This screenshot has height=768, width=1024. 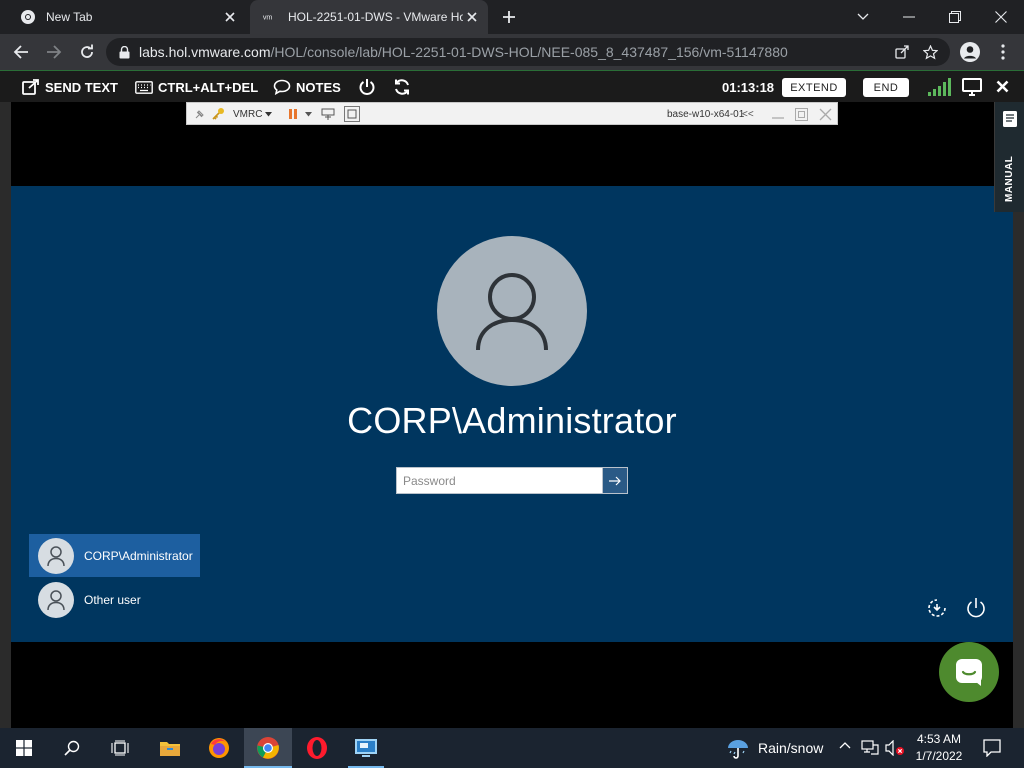 I want to click on forward-icon, so click(x=54, y=52).